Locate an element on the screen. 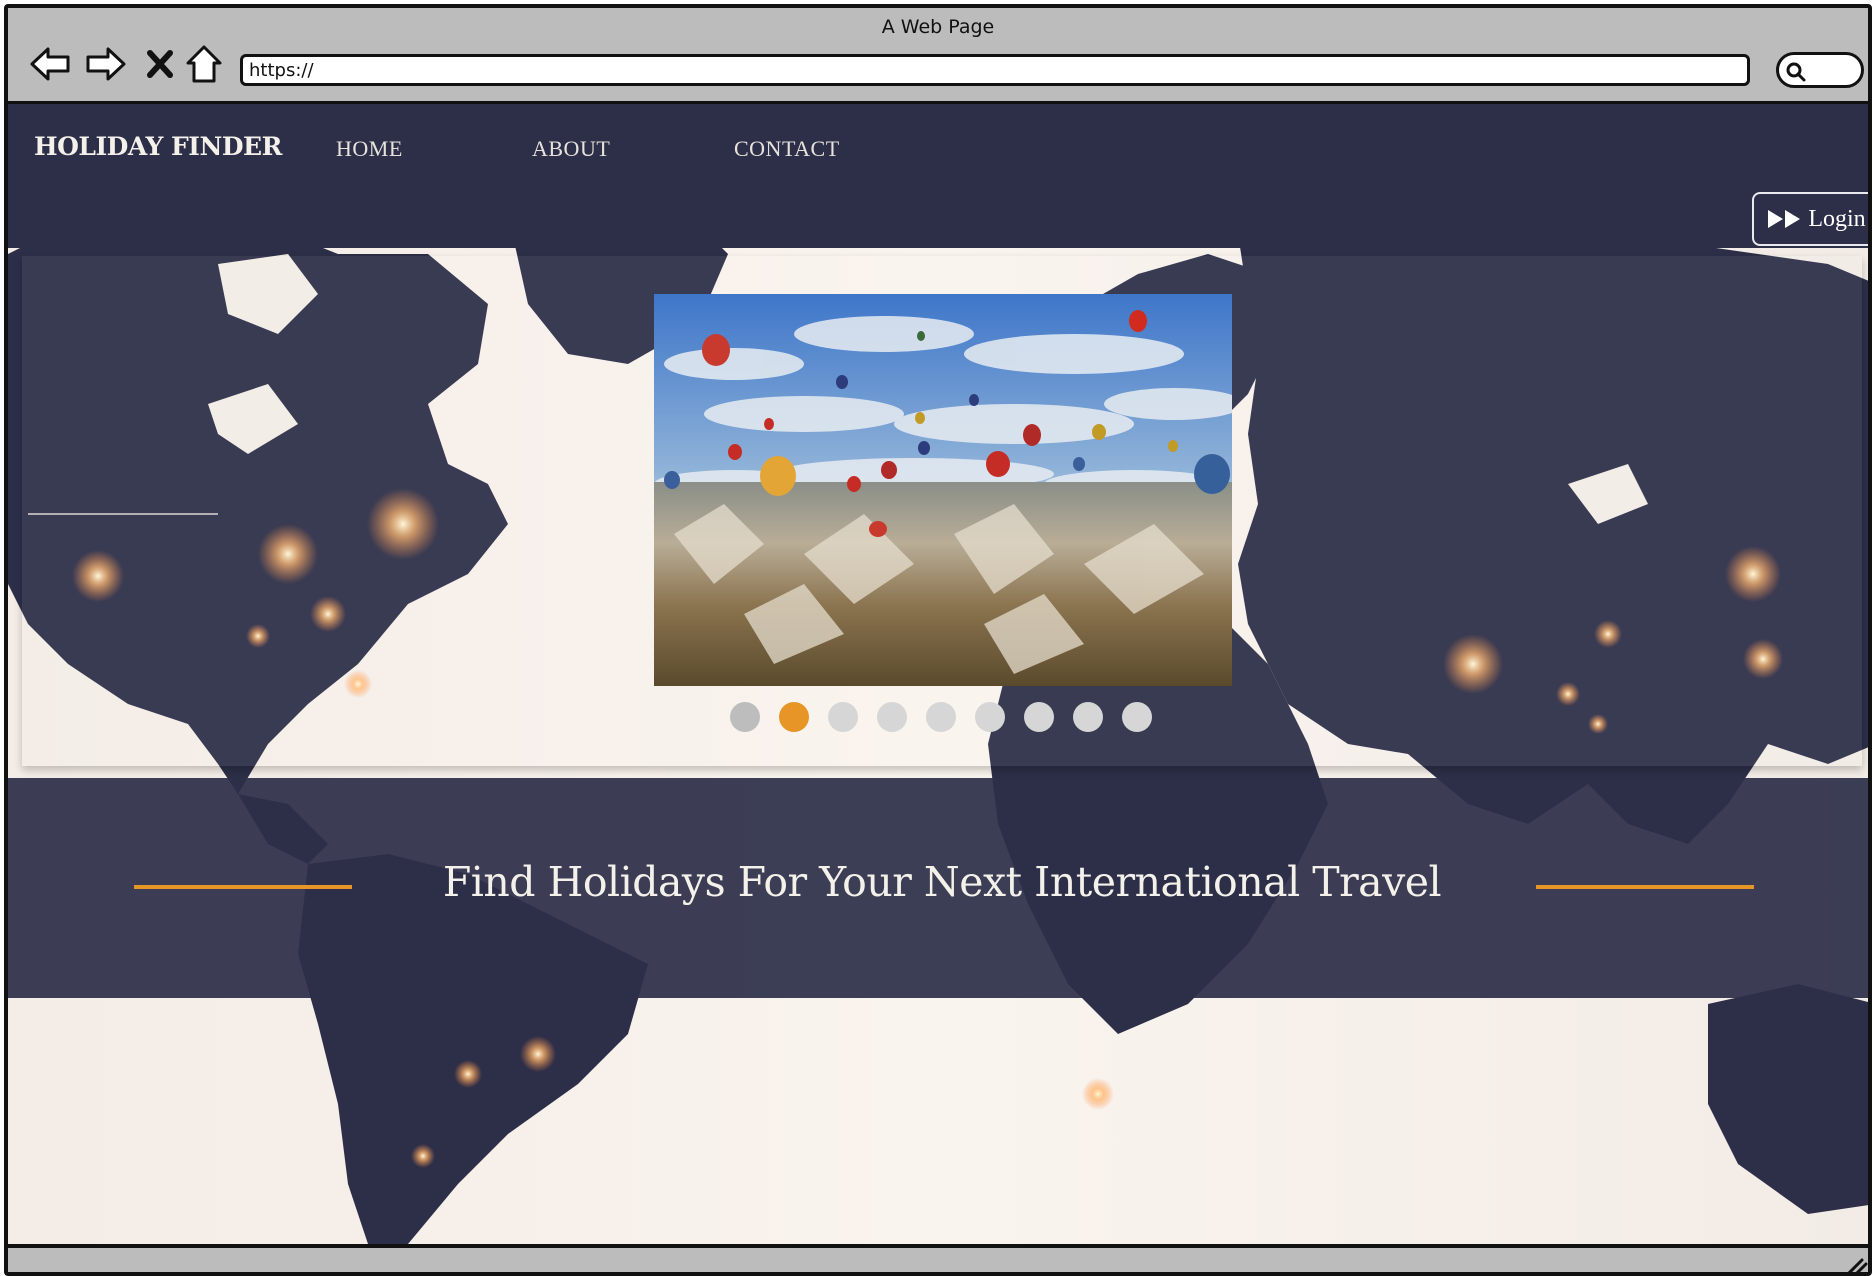 This screenshot has width=1876, height=1276. resize-grip-icon is located at coordinates (1855, 1265).